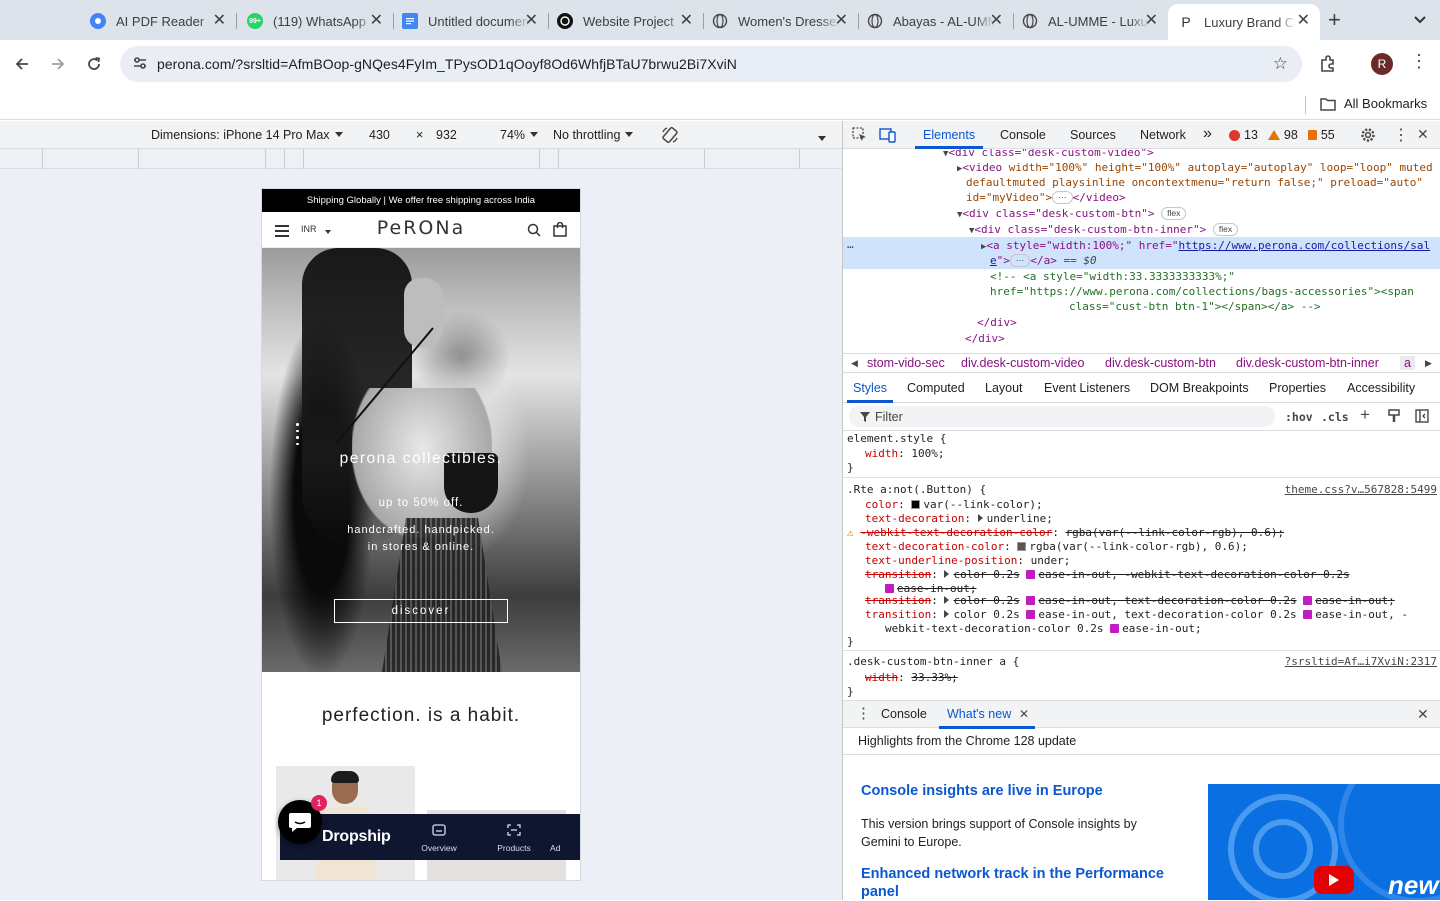  What do you see at coordinates (822, 139) in the screenshot?
I see `device-toolbar-menu` at bounding box center [822, 139].